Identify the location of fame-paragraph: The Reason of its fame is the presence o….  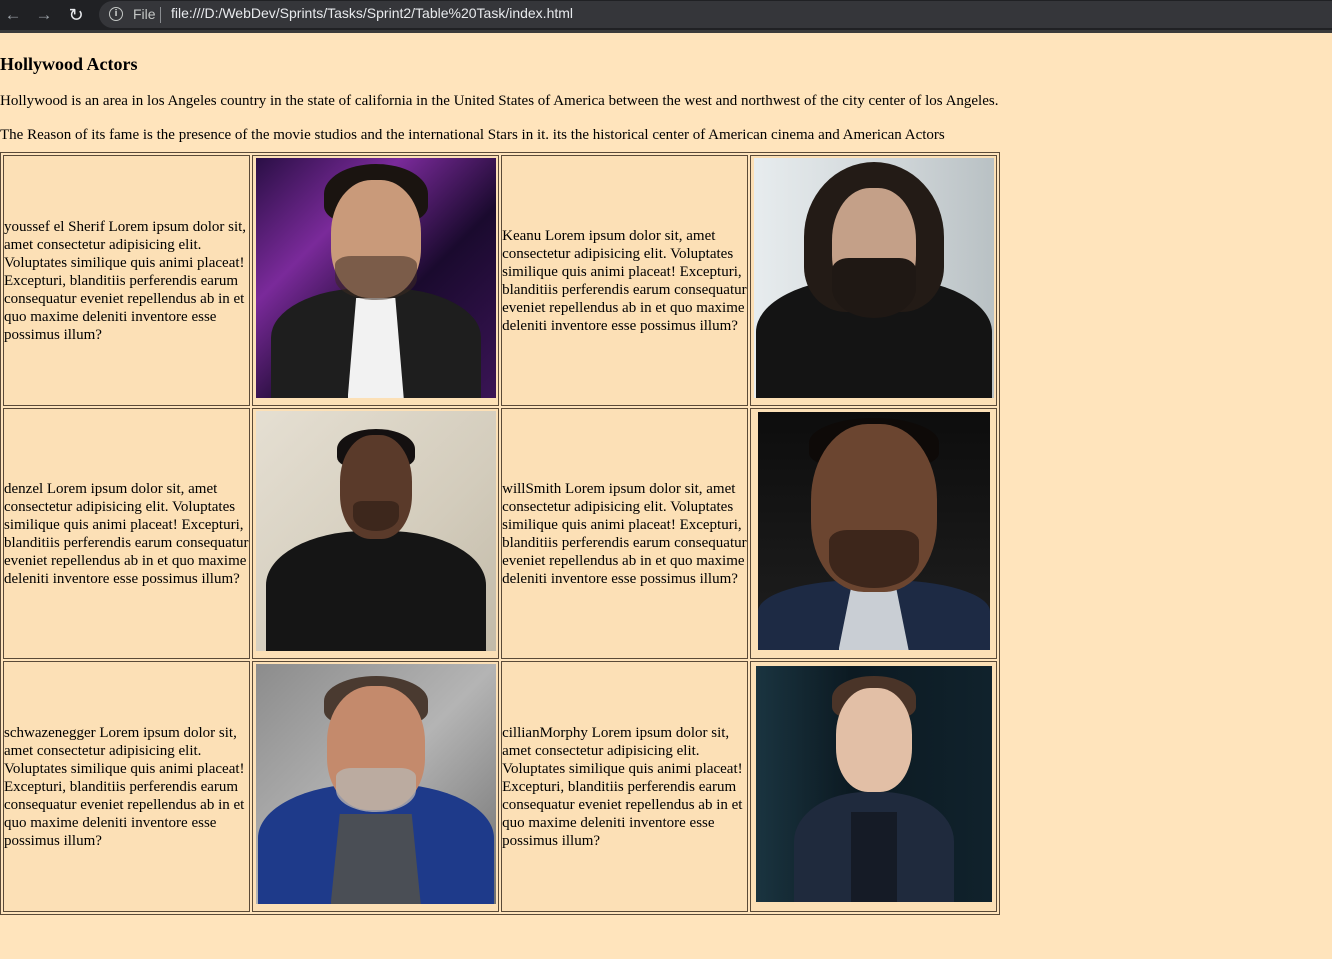
(472, 135).